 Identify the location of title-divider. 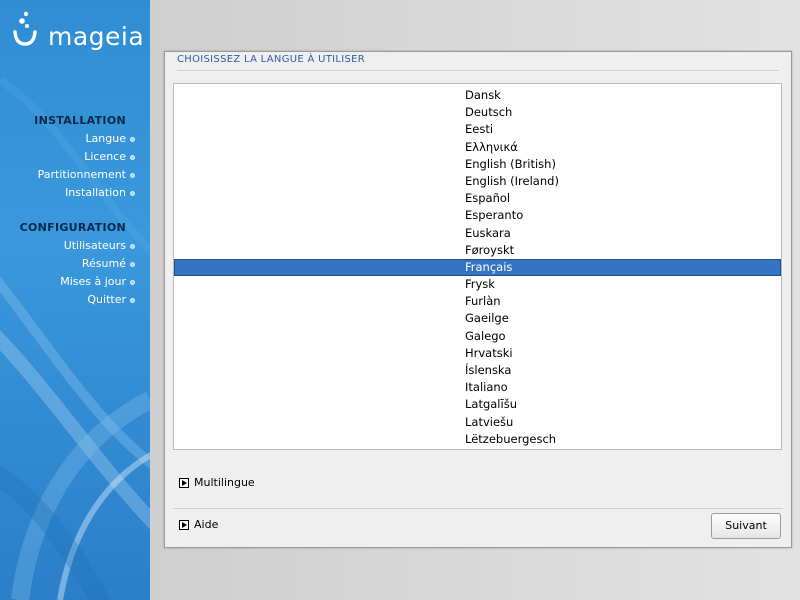
(478, 70).